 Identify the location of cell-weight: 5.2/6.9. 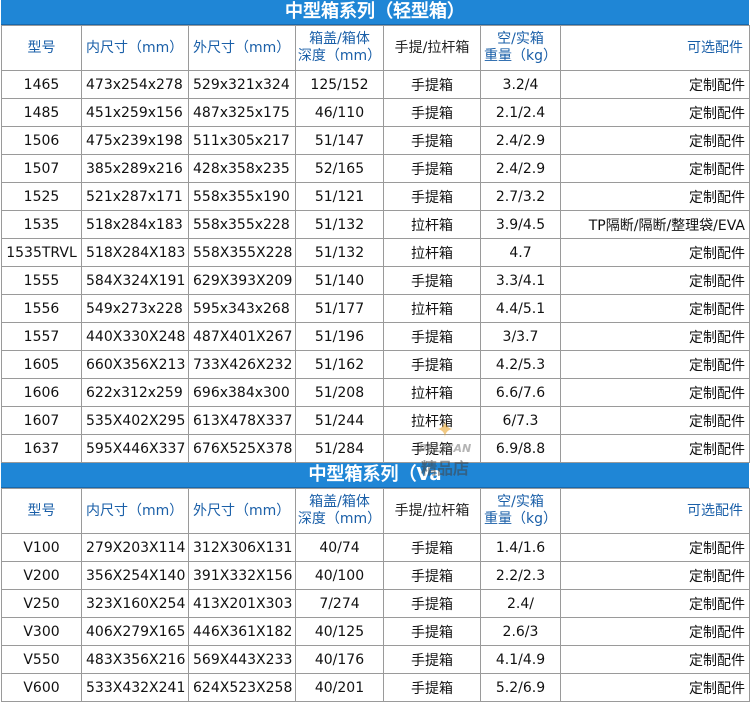
(520, 687).